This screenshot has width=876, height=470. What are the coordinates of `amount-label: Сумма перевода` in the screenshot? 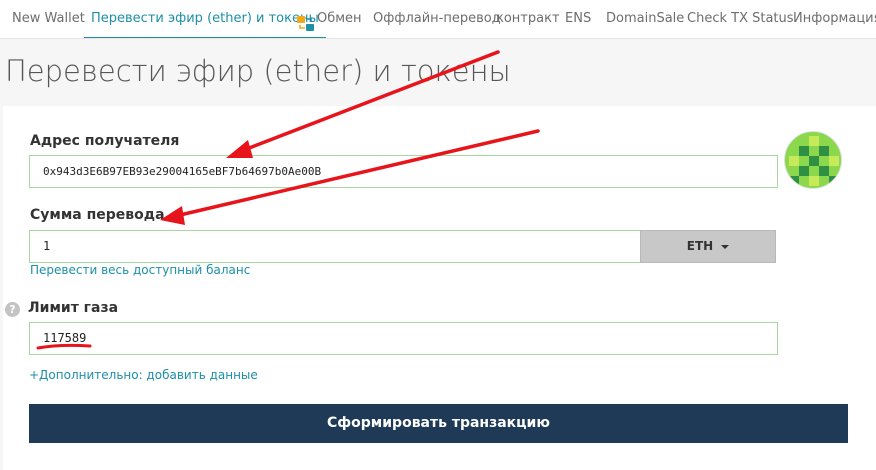 It's located at (97, 215).